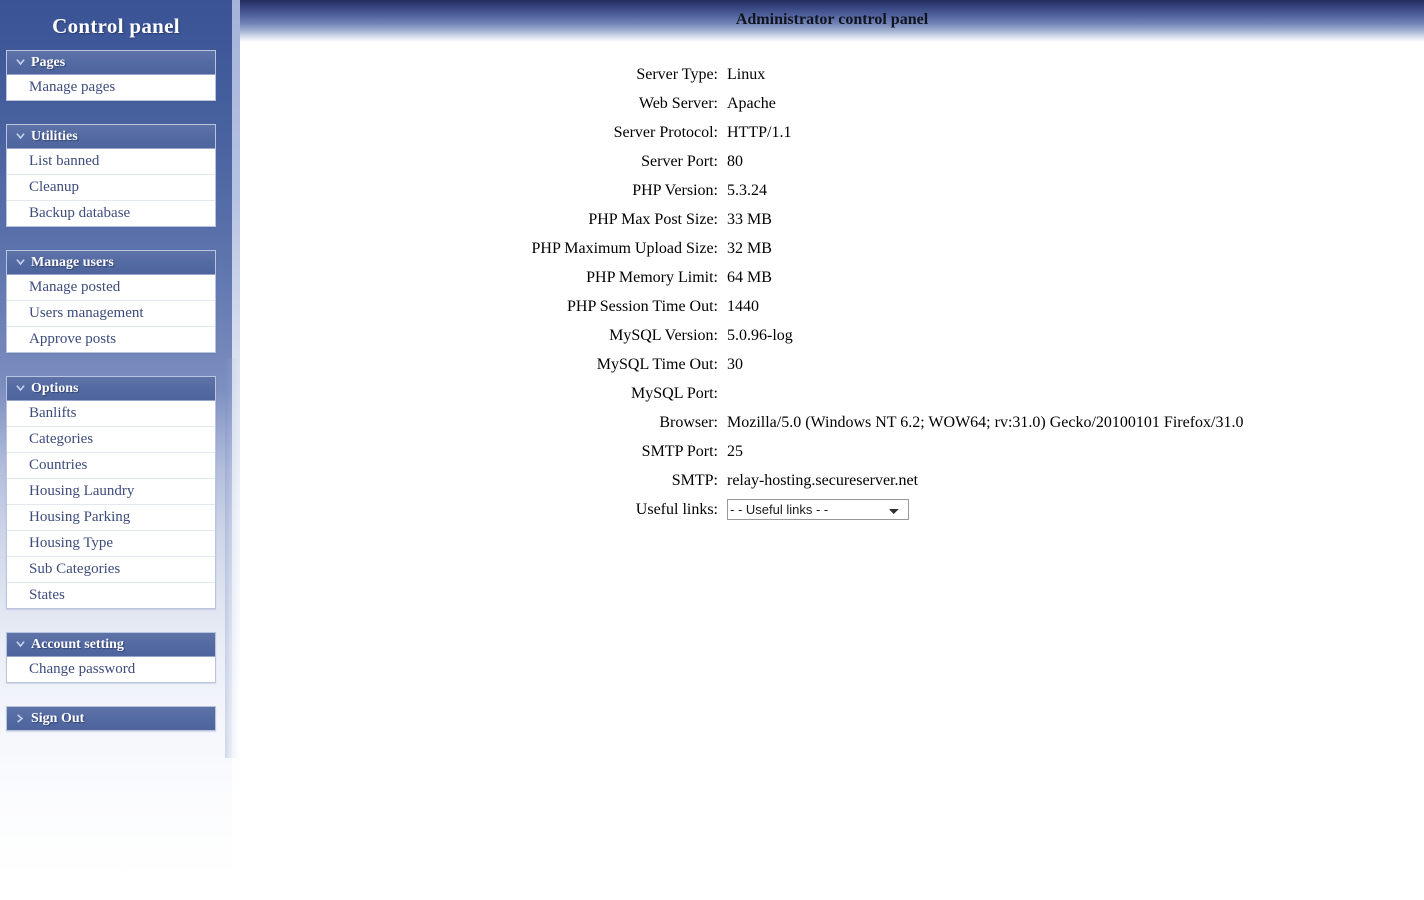 The image size is (1424, 900). I want to click on useful-links-cell: - - Useful links - -, so click(985, 509).